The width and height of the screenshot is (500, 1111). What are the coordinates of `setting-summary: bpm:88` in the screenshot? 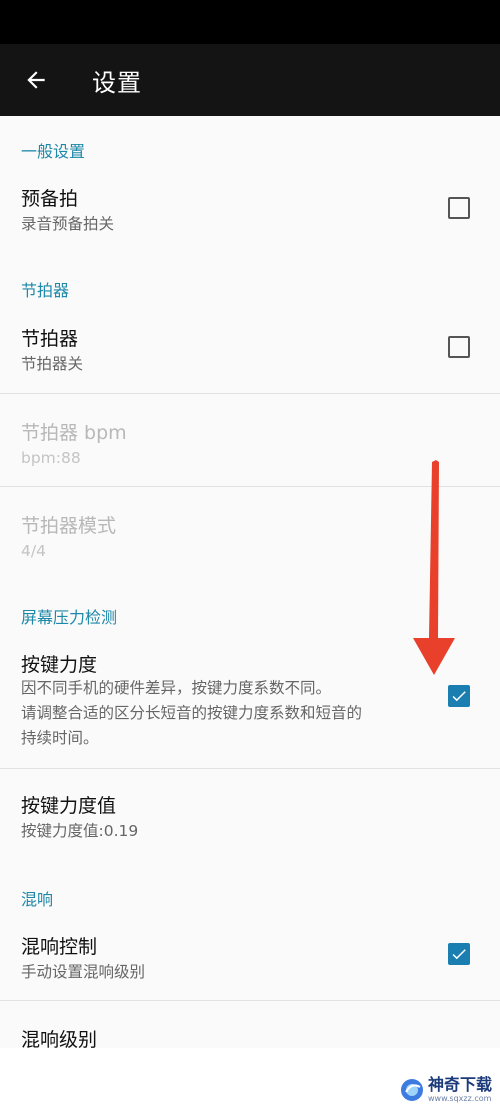 It's located at (51, 458).